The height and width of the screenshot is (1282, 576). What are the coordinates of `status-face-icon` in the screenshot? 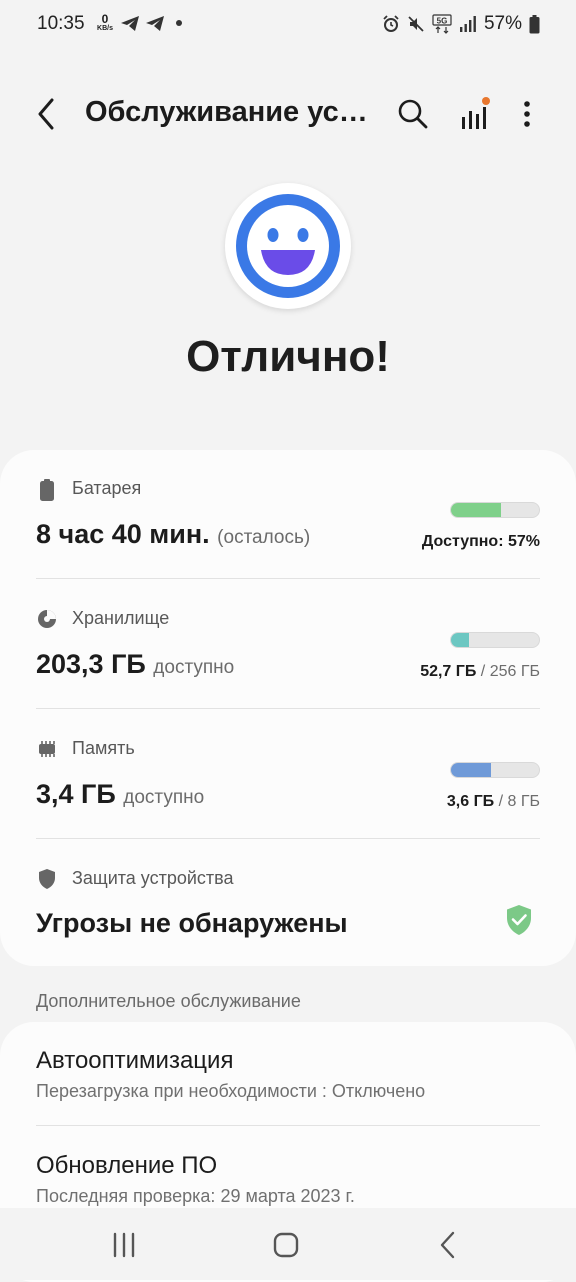 It's located at (288, 246).